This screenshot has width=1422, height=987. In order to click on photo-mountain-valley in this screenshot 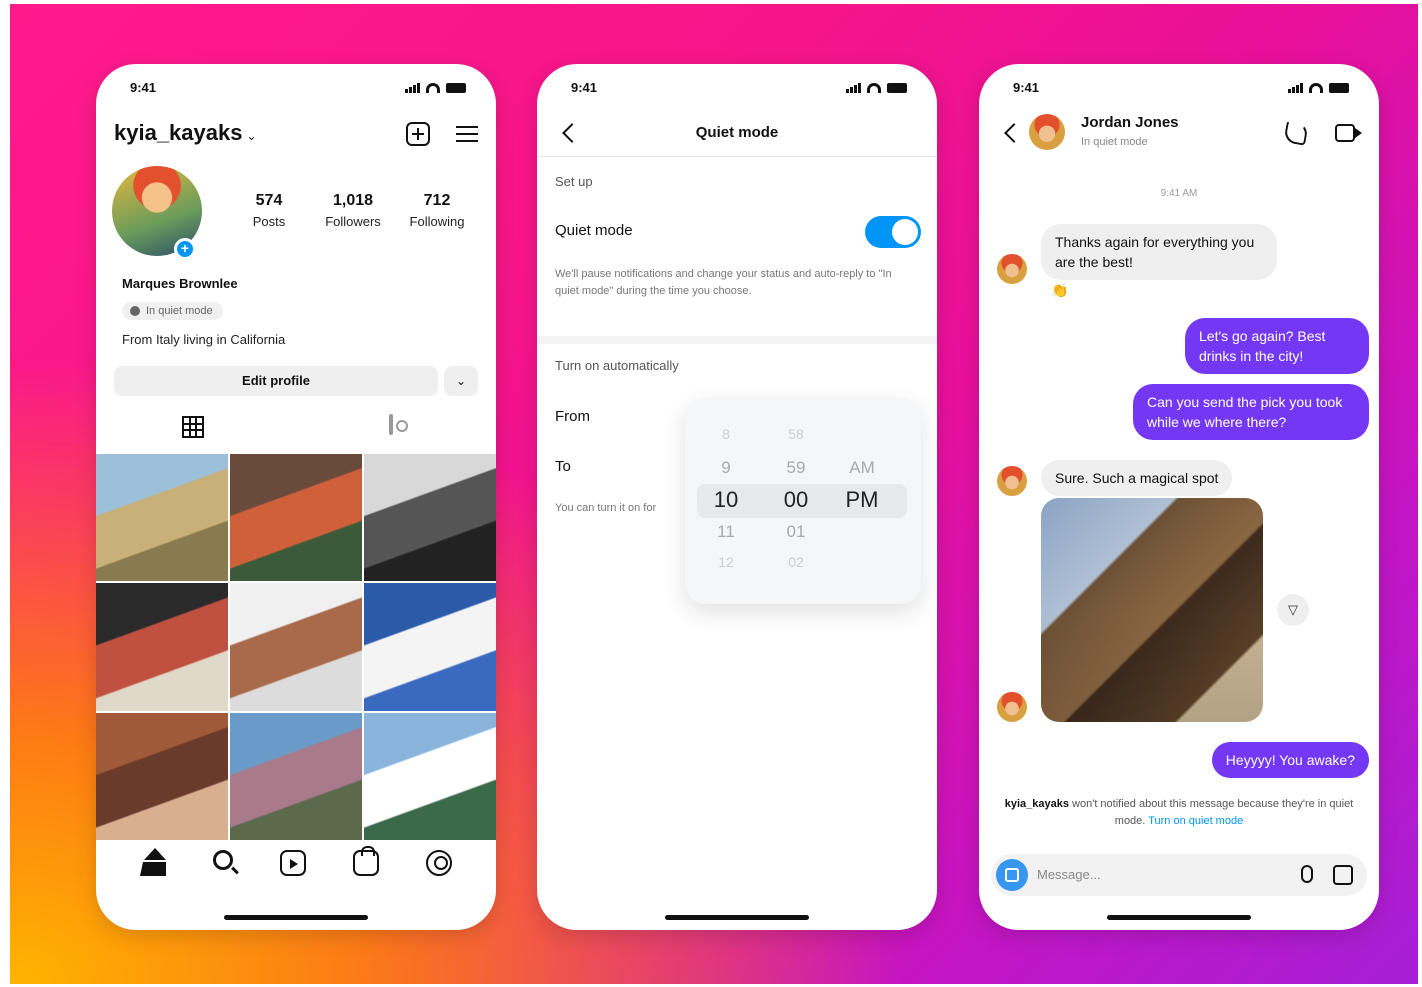, I will do `click(162, 518)`.